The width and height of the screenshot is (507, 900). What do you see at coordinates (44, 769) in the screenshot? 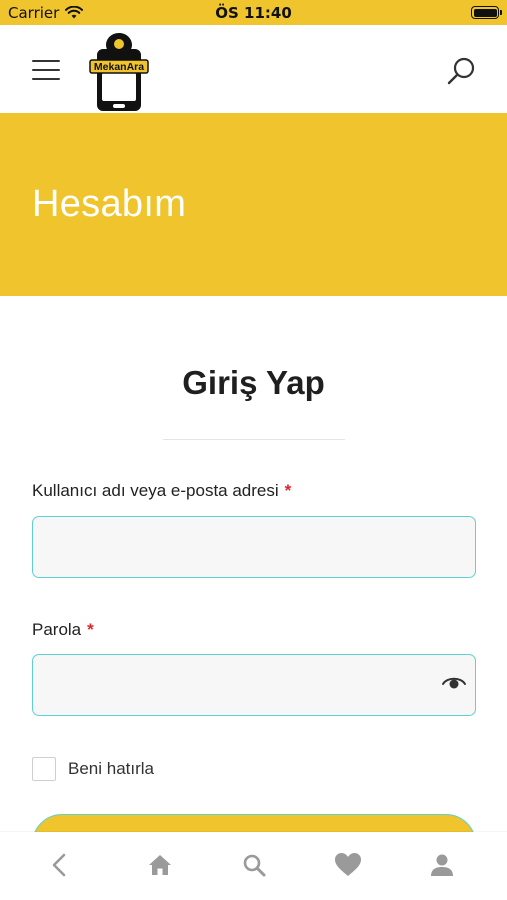
I see `remember-me-checkbox` at bounding box center [44, 769].